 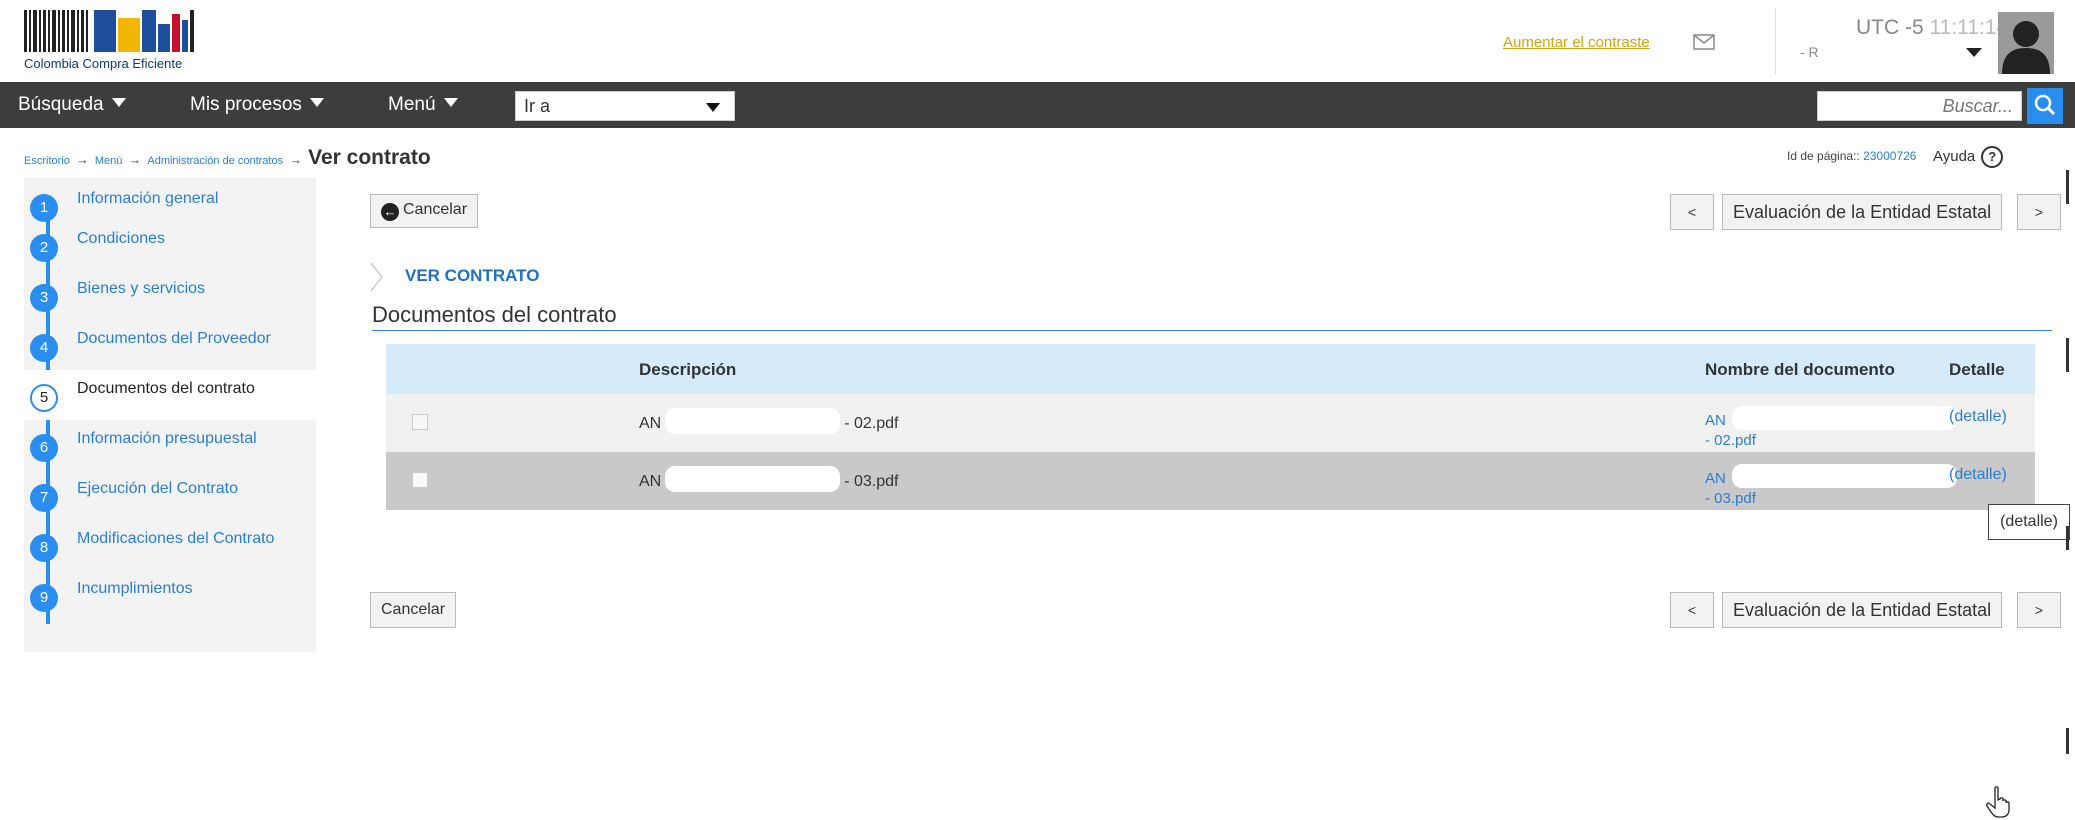 I want to click on step-label: Bienes y servicios, so click(x=141, y=288).